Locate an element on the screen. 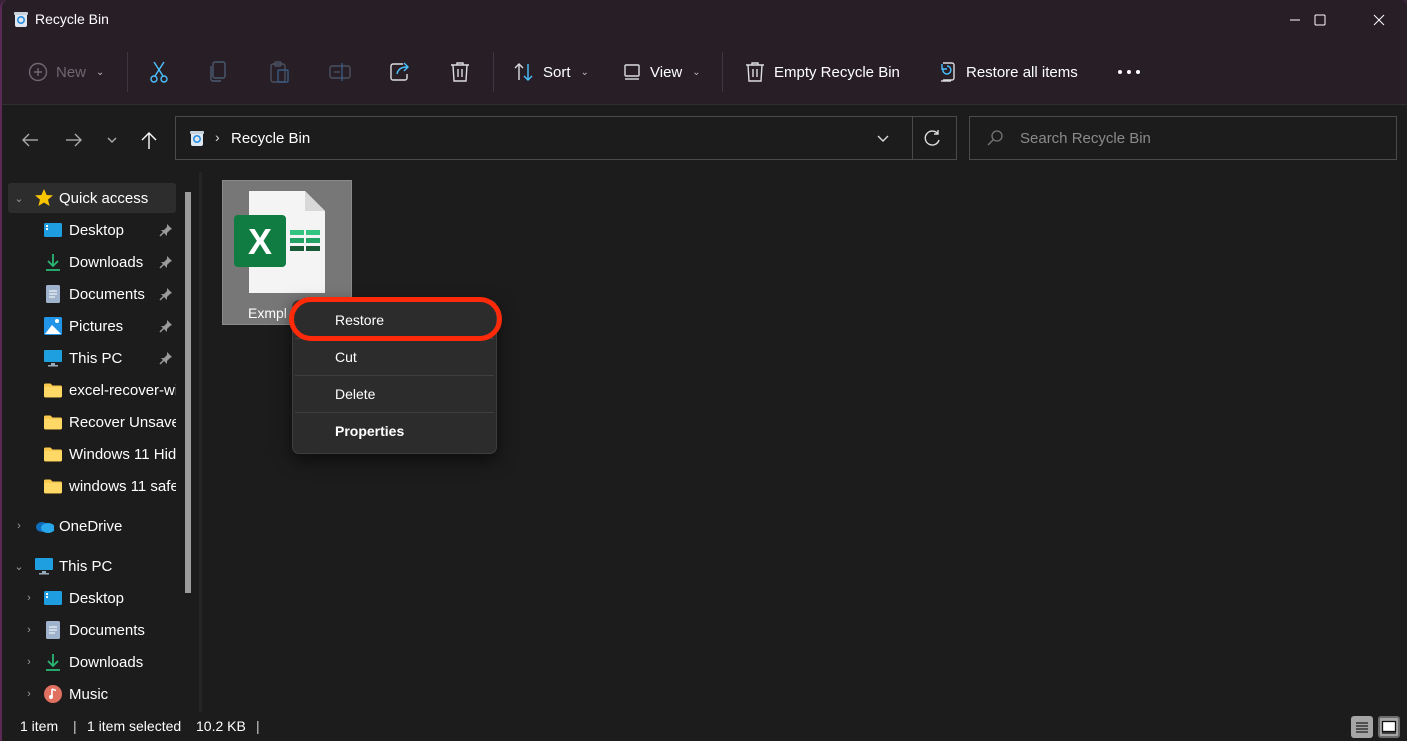 The image size is (1407, 741). refresh-button is located at coordinates (932, 139).